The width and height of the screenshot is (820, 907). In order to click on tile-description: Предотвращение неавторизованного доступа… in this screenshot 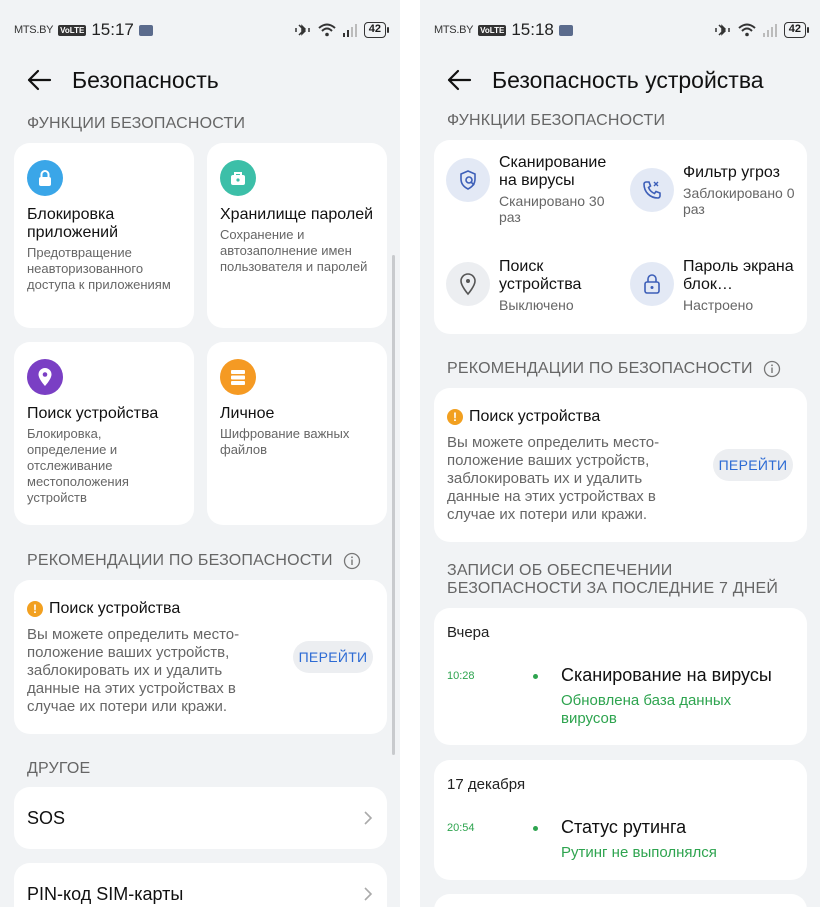, I will do `click(99, 268)`.